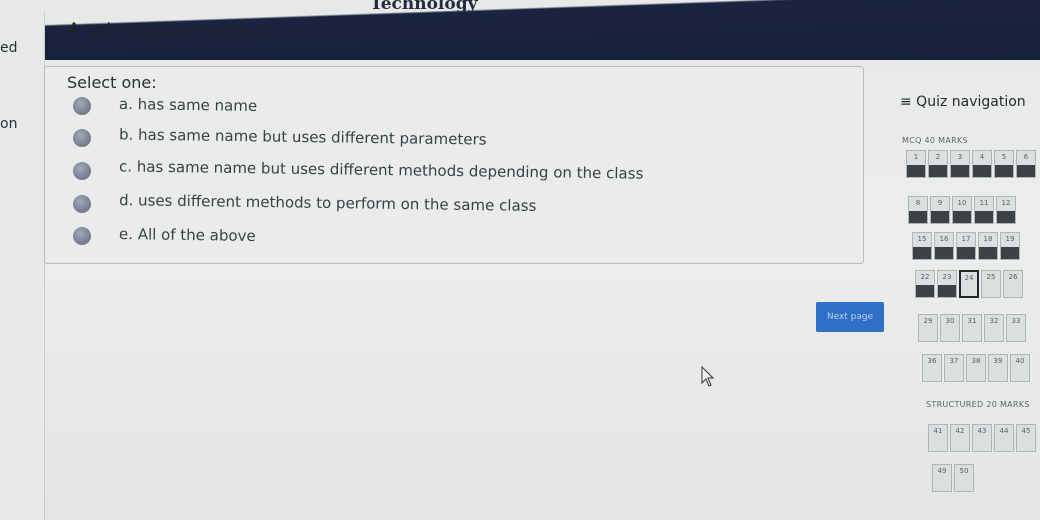 The height and width of the screenshot is (520, 1040). What do you see at coordinates (982, 438) in the screenshot?
I see `quiz-nav-question-43: 43` at bounding box center [982, 438].